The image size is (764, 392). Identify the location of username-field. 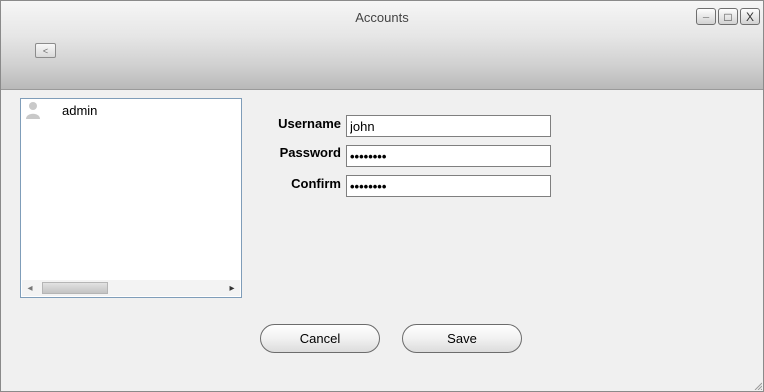
(448, 126).